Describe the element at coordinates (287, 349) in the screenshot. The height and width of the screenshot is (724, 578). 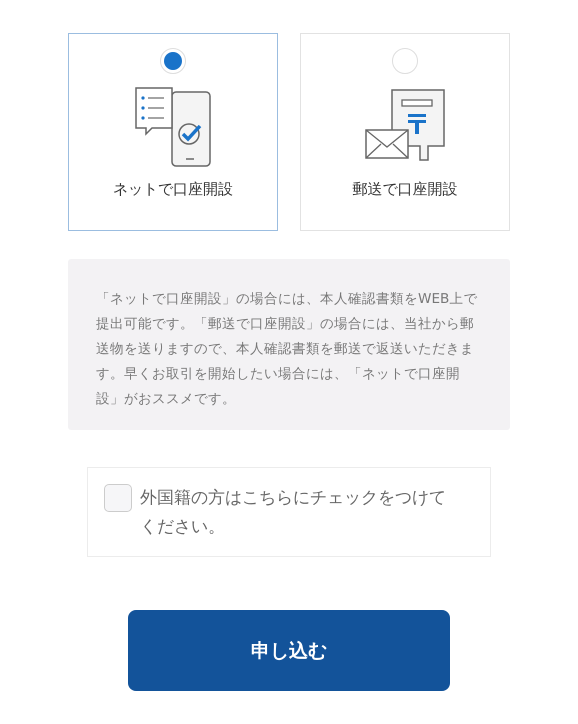
I see `info-text: 「ネットで口座開設」の場合には、本人確認書類をWEB上で提出可能です。「郵送で口座開設」の場合には、当社から郵送物を送りますので、本人確認書類を郵送で返送いただきます。早くお取引を開始したい場合には、「ネットで口座開設」がおススメです。` at that location.